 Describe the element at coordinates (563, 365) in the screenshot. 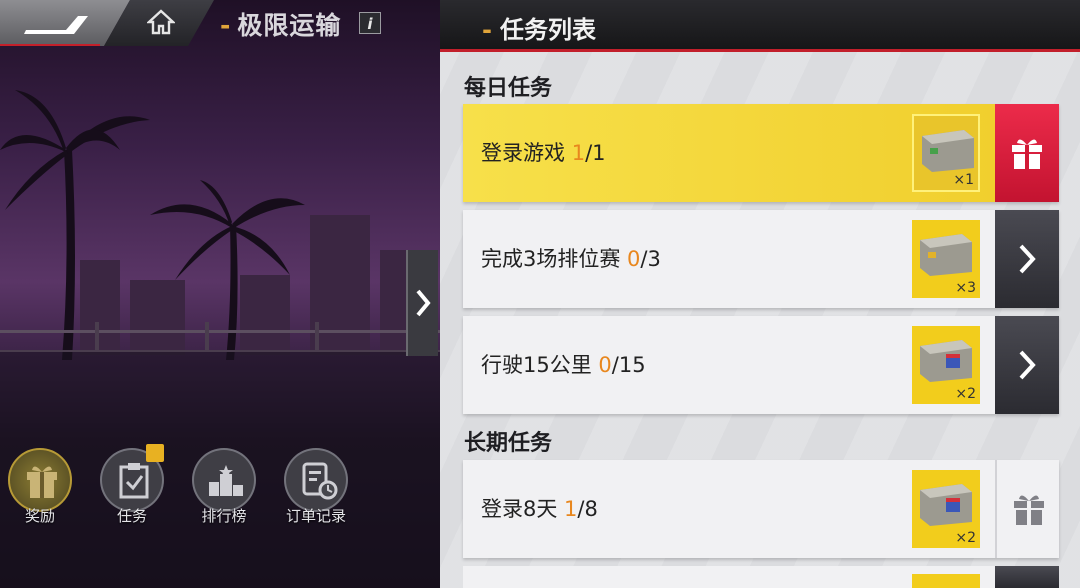

I see `task-name: 行驶15公里 0/15` at that location.